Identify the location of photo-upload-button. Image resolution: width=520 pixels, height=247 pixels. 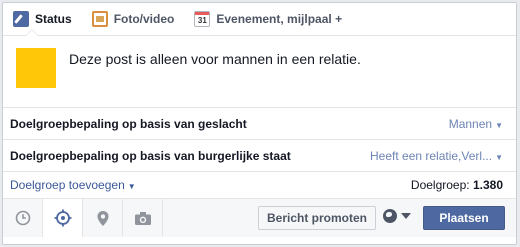
(143, 218).